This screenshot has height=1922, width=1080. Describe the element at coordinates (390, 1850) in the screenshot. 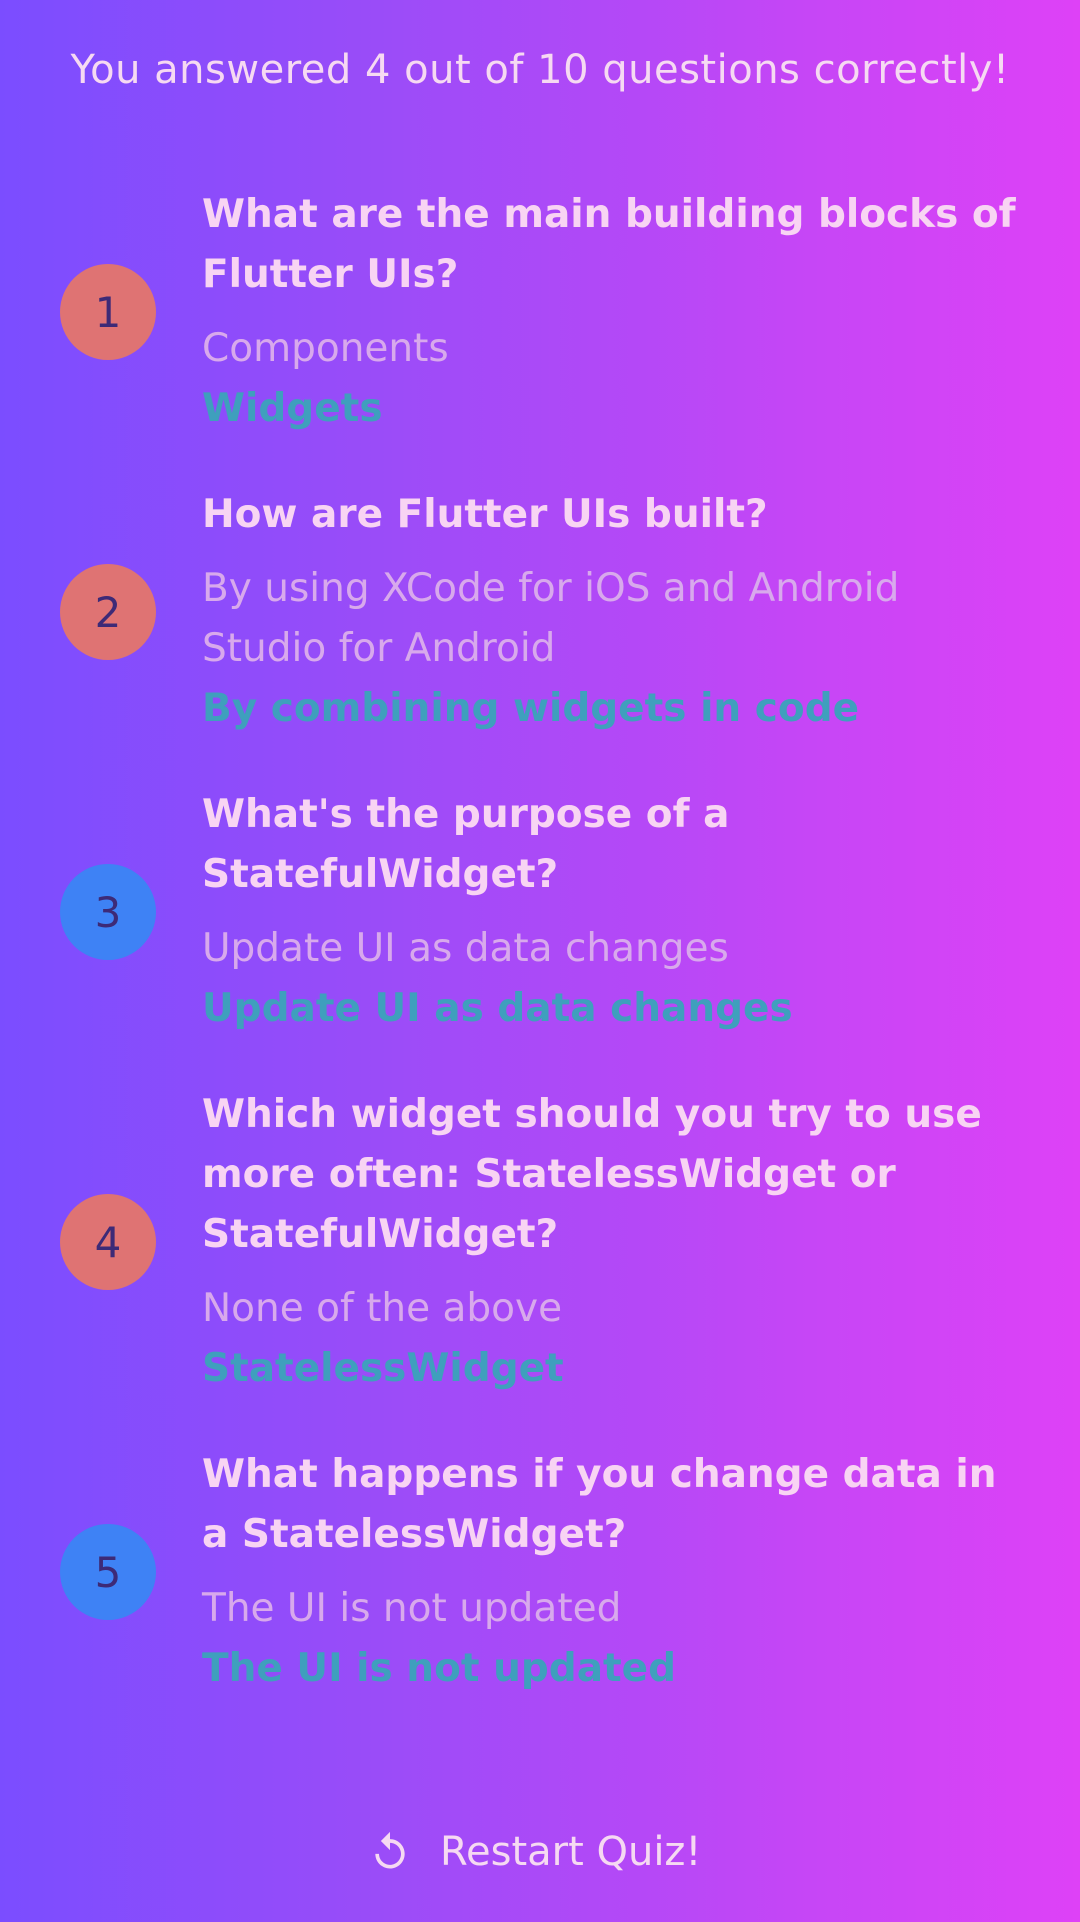

I see `restart-icon` at that location.